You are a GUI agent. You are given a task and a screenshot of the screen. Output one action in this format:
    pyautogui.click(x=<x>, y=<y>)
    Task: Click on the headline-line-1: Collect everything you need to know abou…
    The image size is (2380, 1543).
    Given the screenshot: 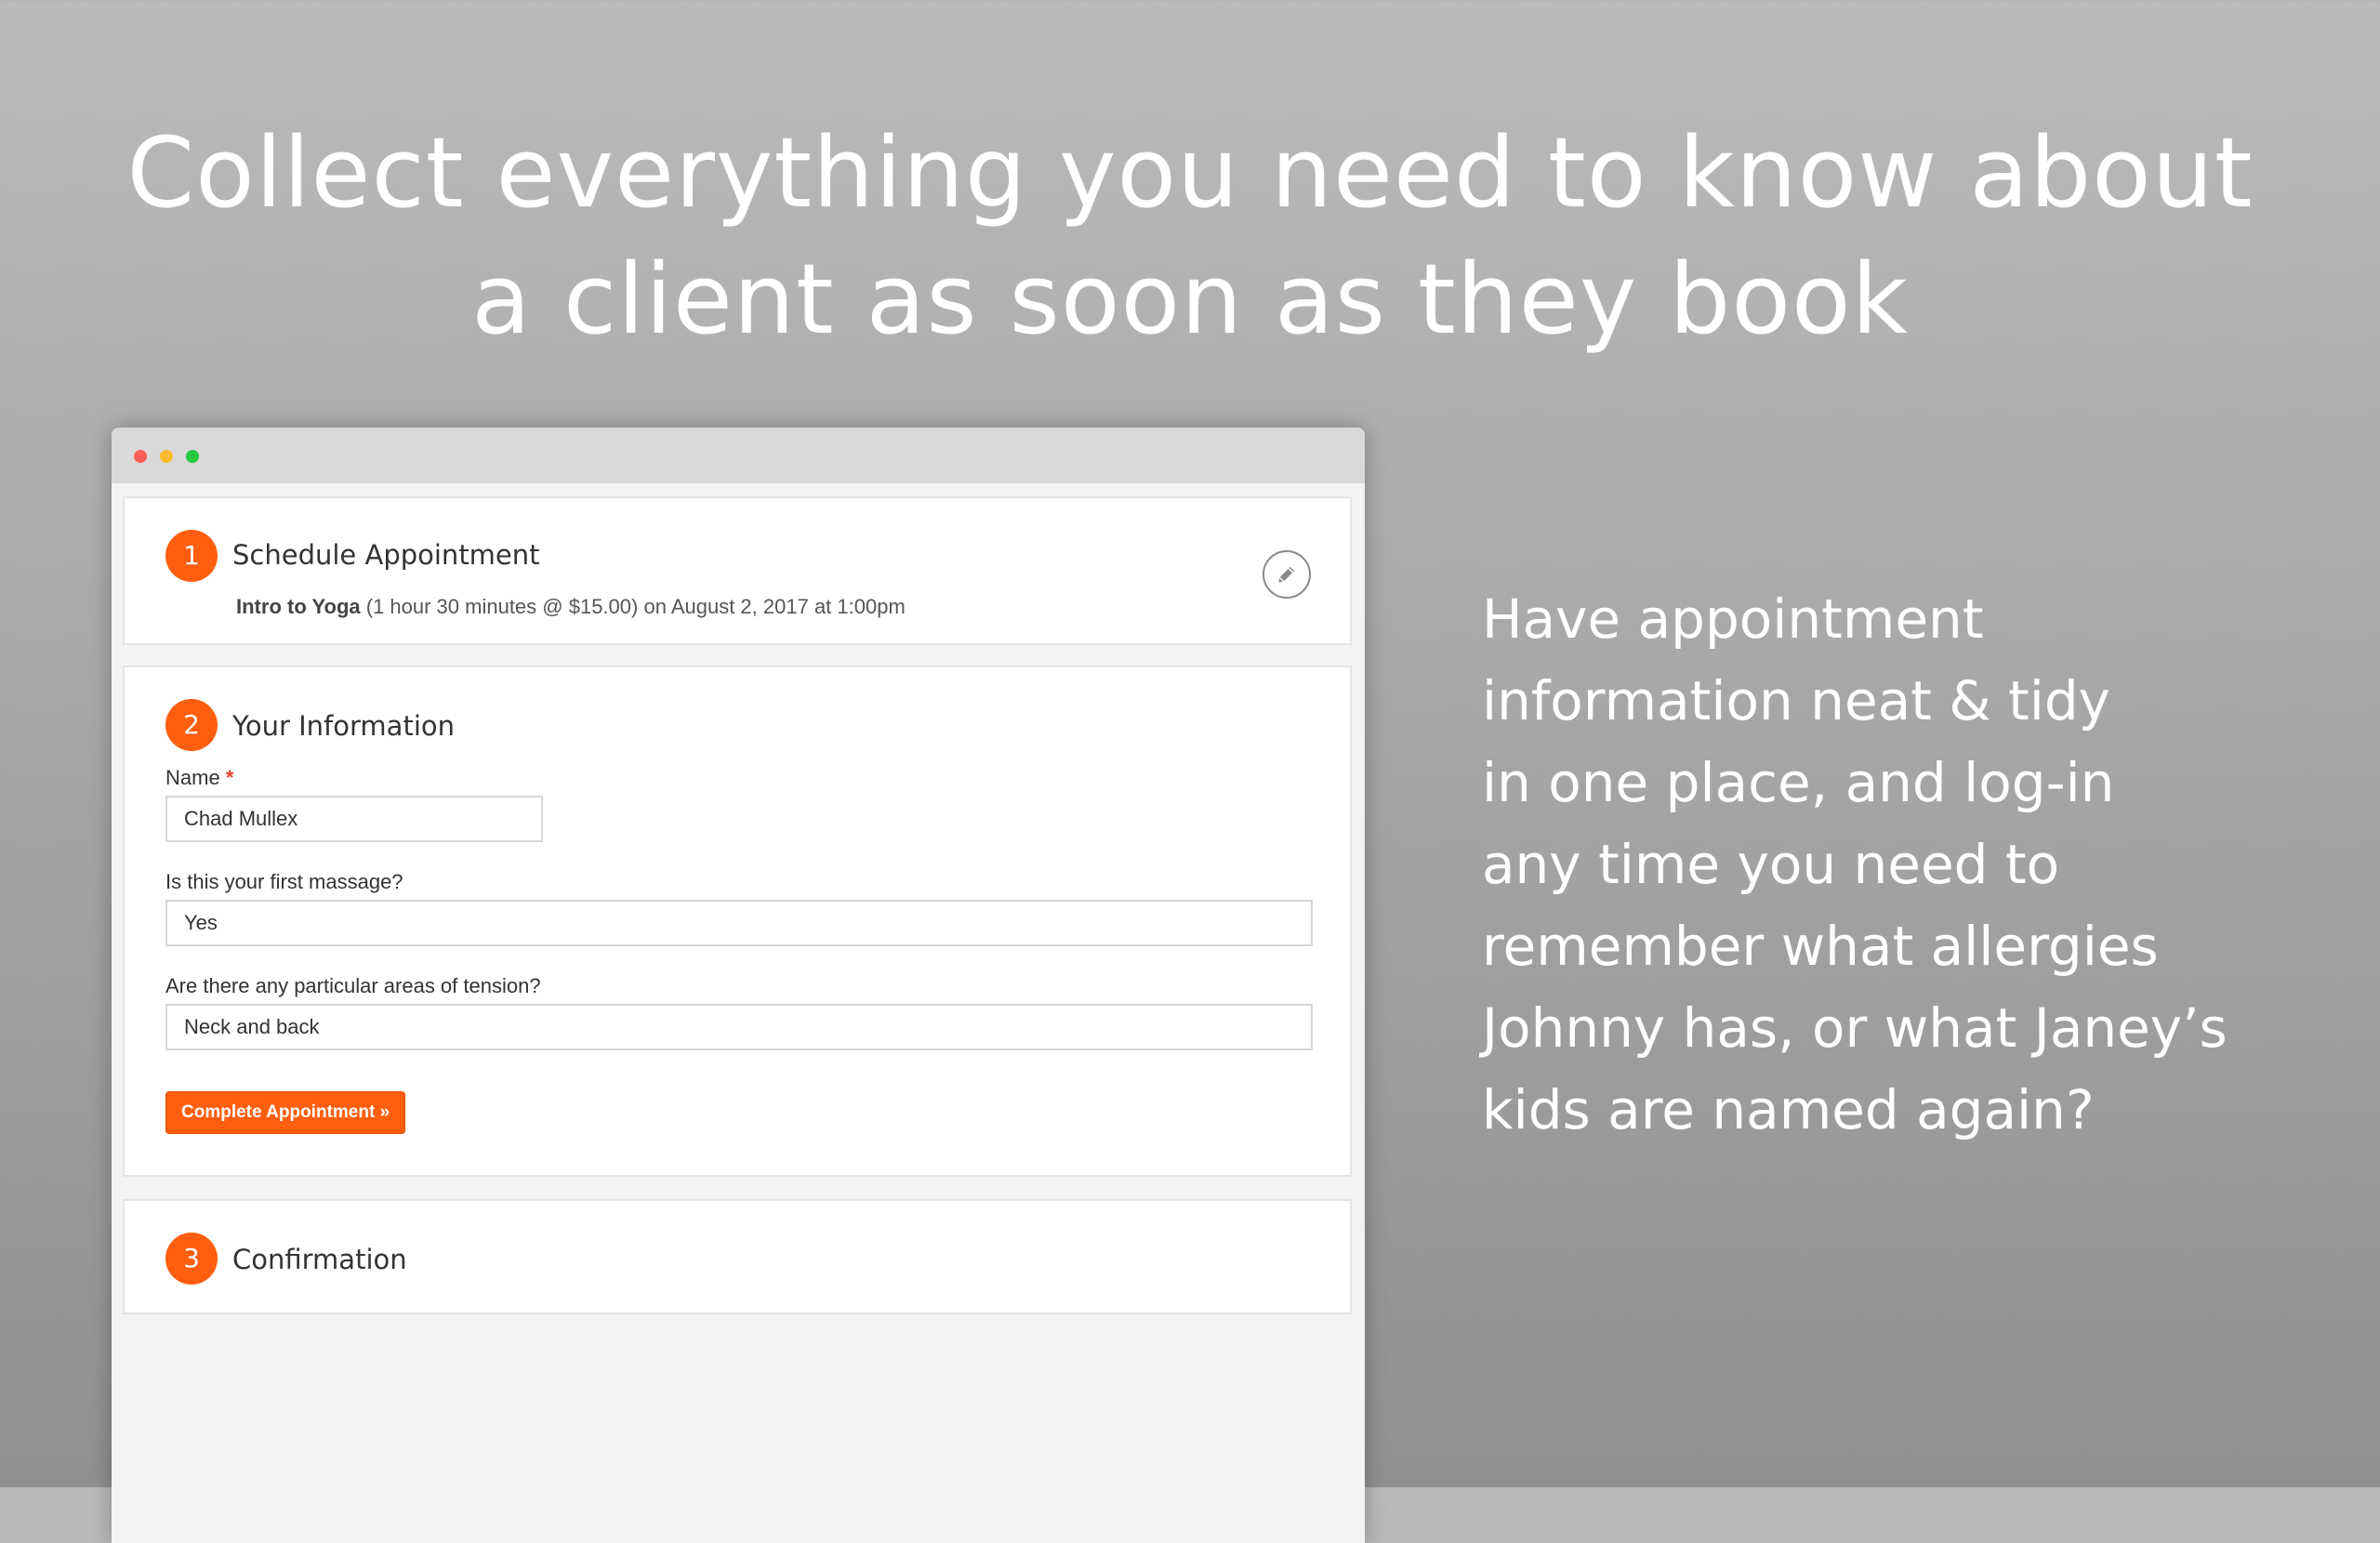 What is the action you would take?
    pyautogui.click(x=1190, y=173)
    